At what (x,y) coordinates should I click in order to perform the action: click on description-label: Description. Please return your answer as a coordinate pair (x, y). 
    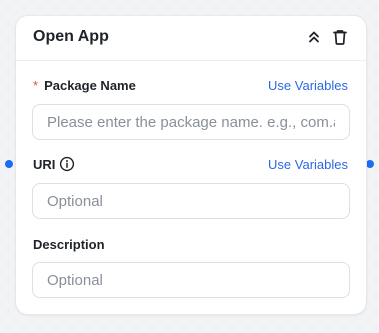
    Looking at the image, I should click on (69, 244).